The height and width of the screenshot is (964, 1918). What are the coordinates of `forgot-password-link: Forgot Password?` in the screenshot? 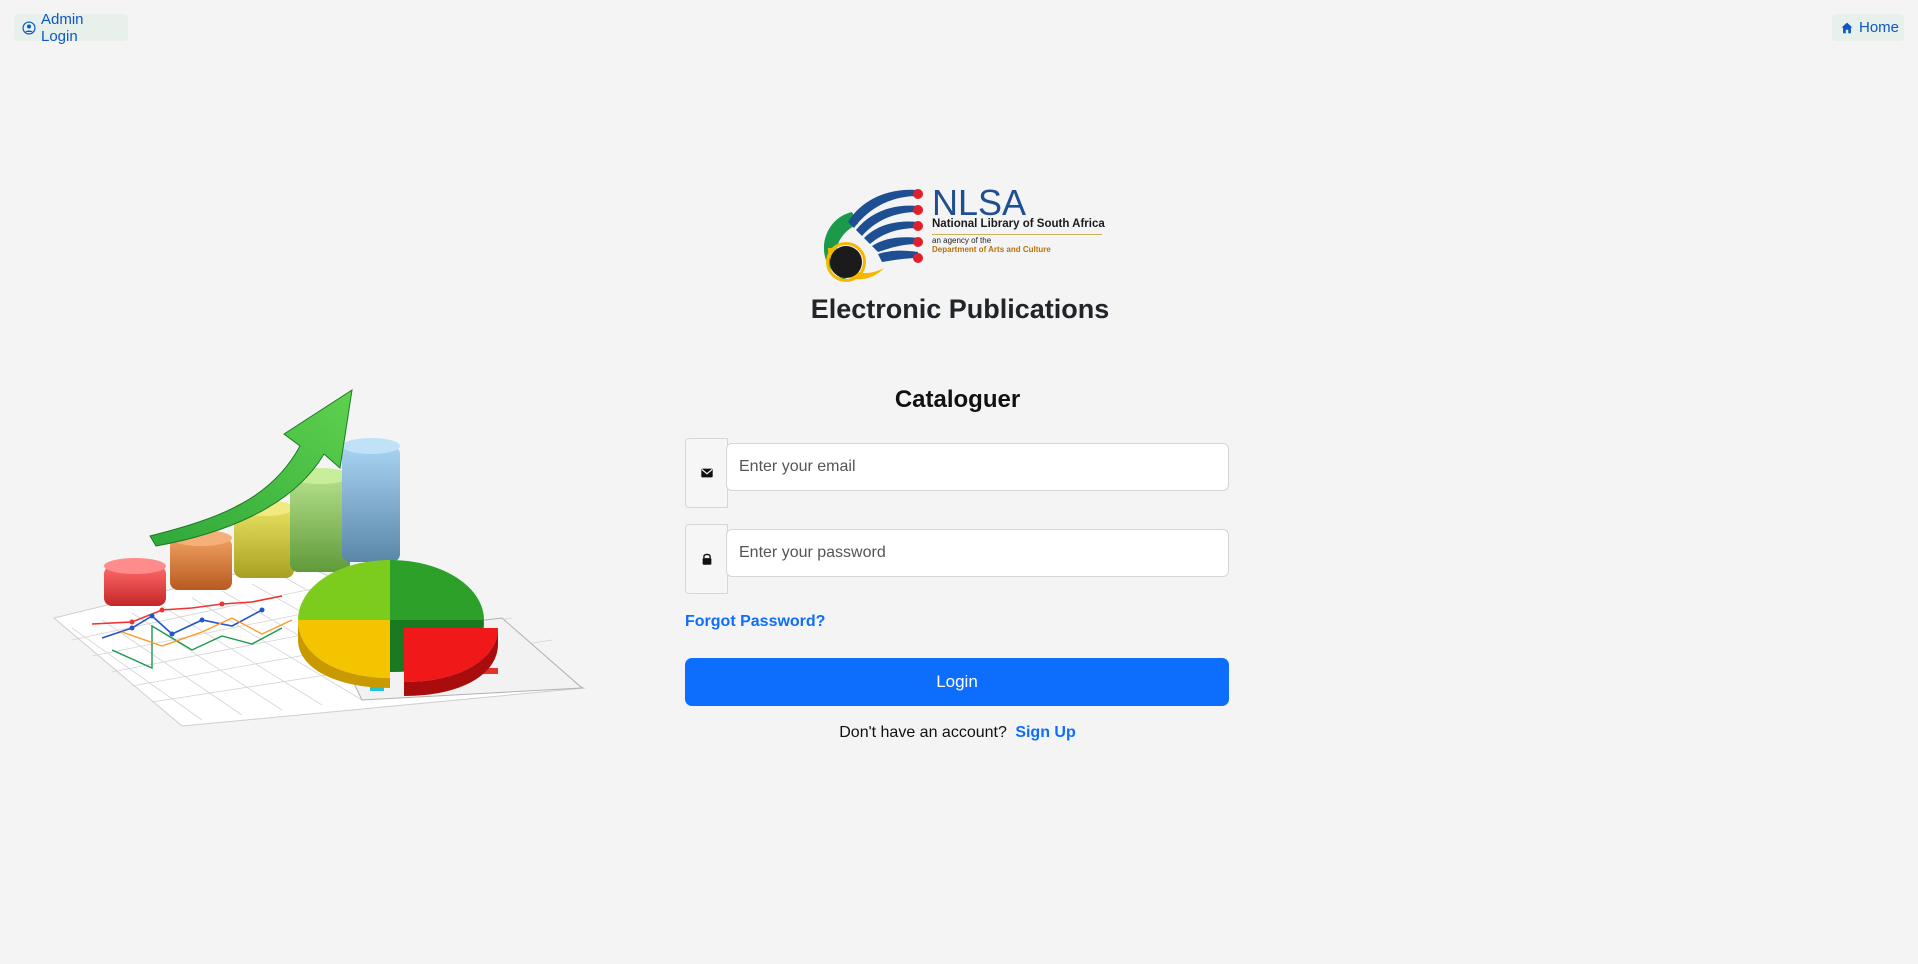 It's located at (755, 622).